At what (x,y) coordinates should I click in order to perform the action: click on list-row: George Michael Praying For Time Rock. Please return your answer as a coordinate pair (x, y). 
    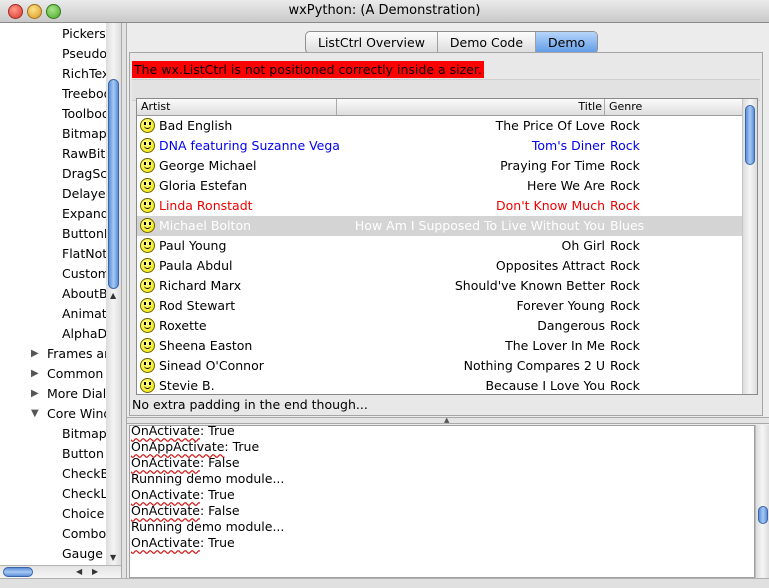
    Looking at the image, I should click on (440, 166).